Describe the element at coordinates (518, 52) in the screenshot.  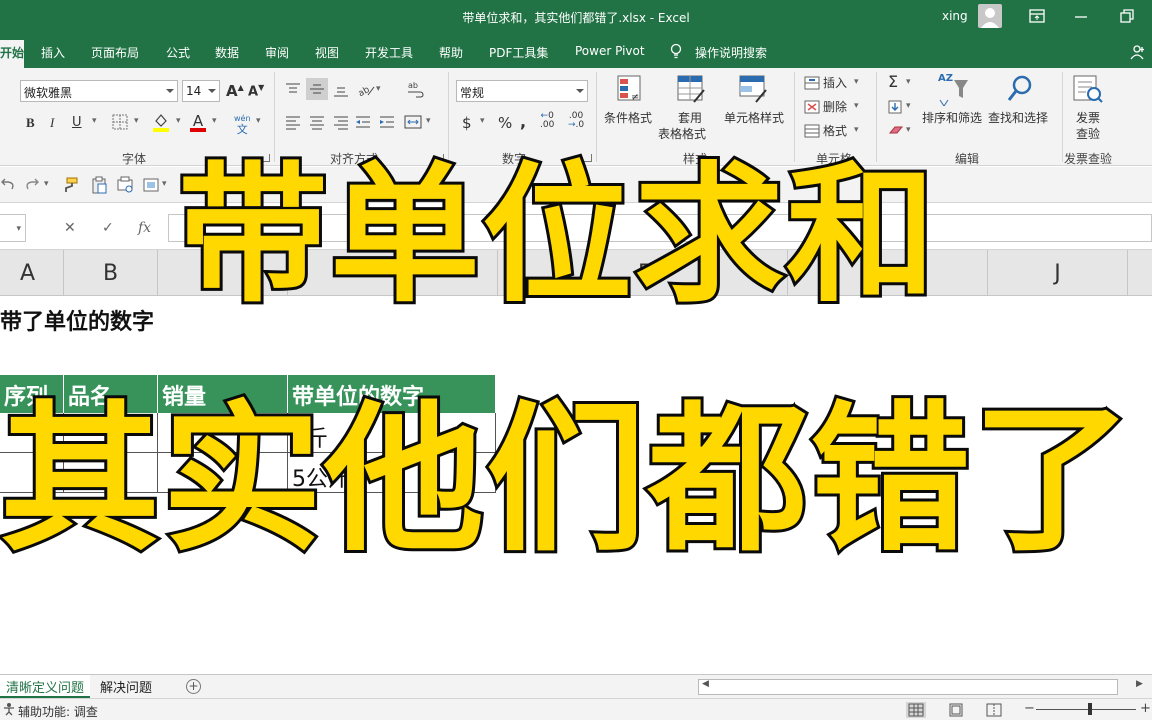
I see `tab-pdf-tools: PDF工具集` at that location.